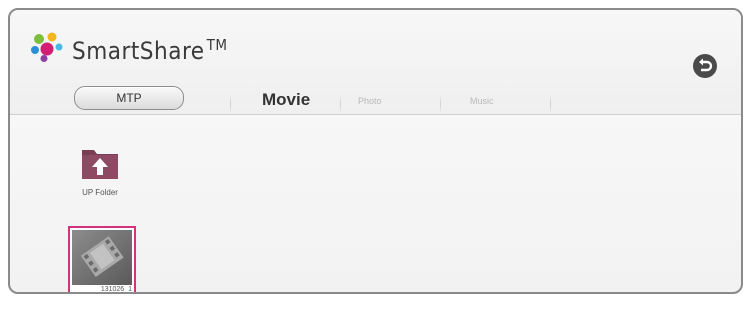  I want to click on back-arrow-icon, so click(706, 65).